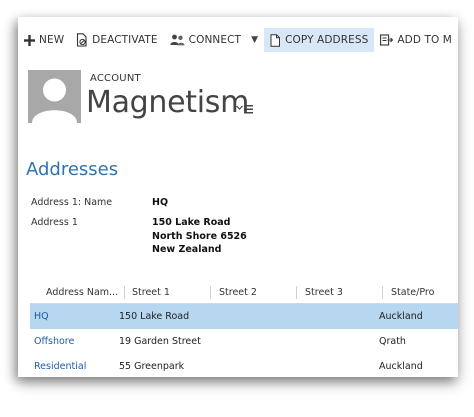  I want to click on deactivate-button-label: DEACTIVATE, so click(125, 40).